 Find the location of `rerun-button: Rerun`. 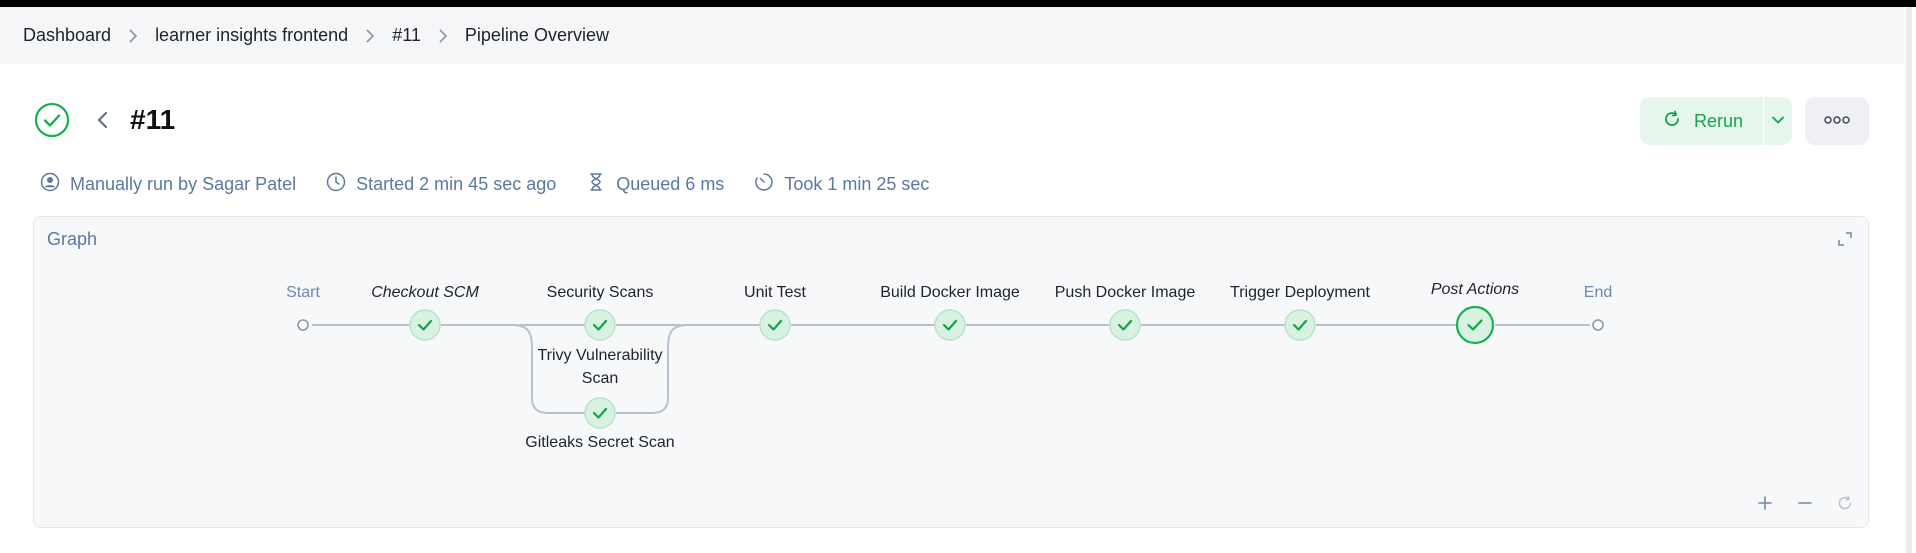

rerun-button: Rerun is located at coordinates (1701, 121).